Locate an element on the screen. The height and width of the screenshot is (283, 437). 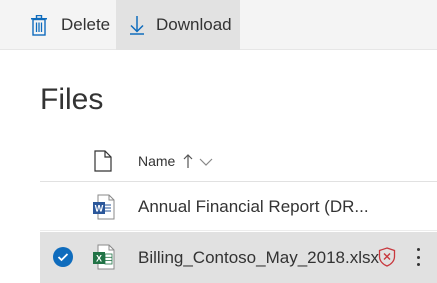
file-list-header: Name is located at coordinates (218, 161).